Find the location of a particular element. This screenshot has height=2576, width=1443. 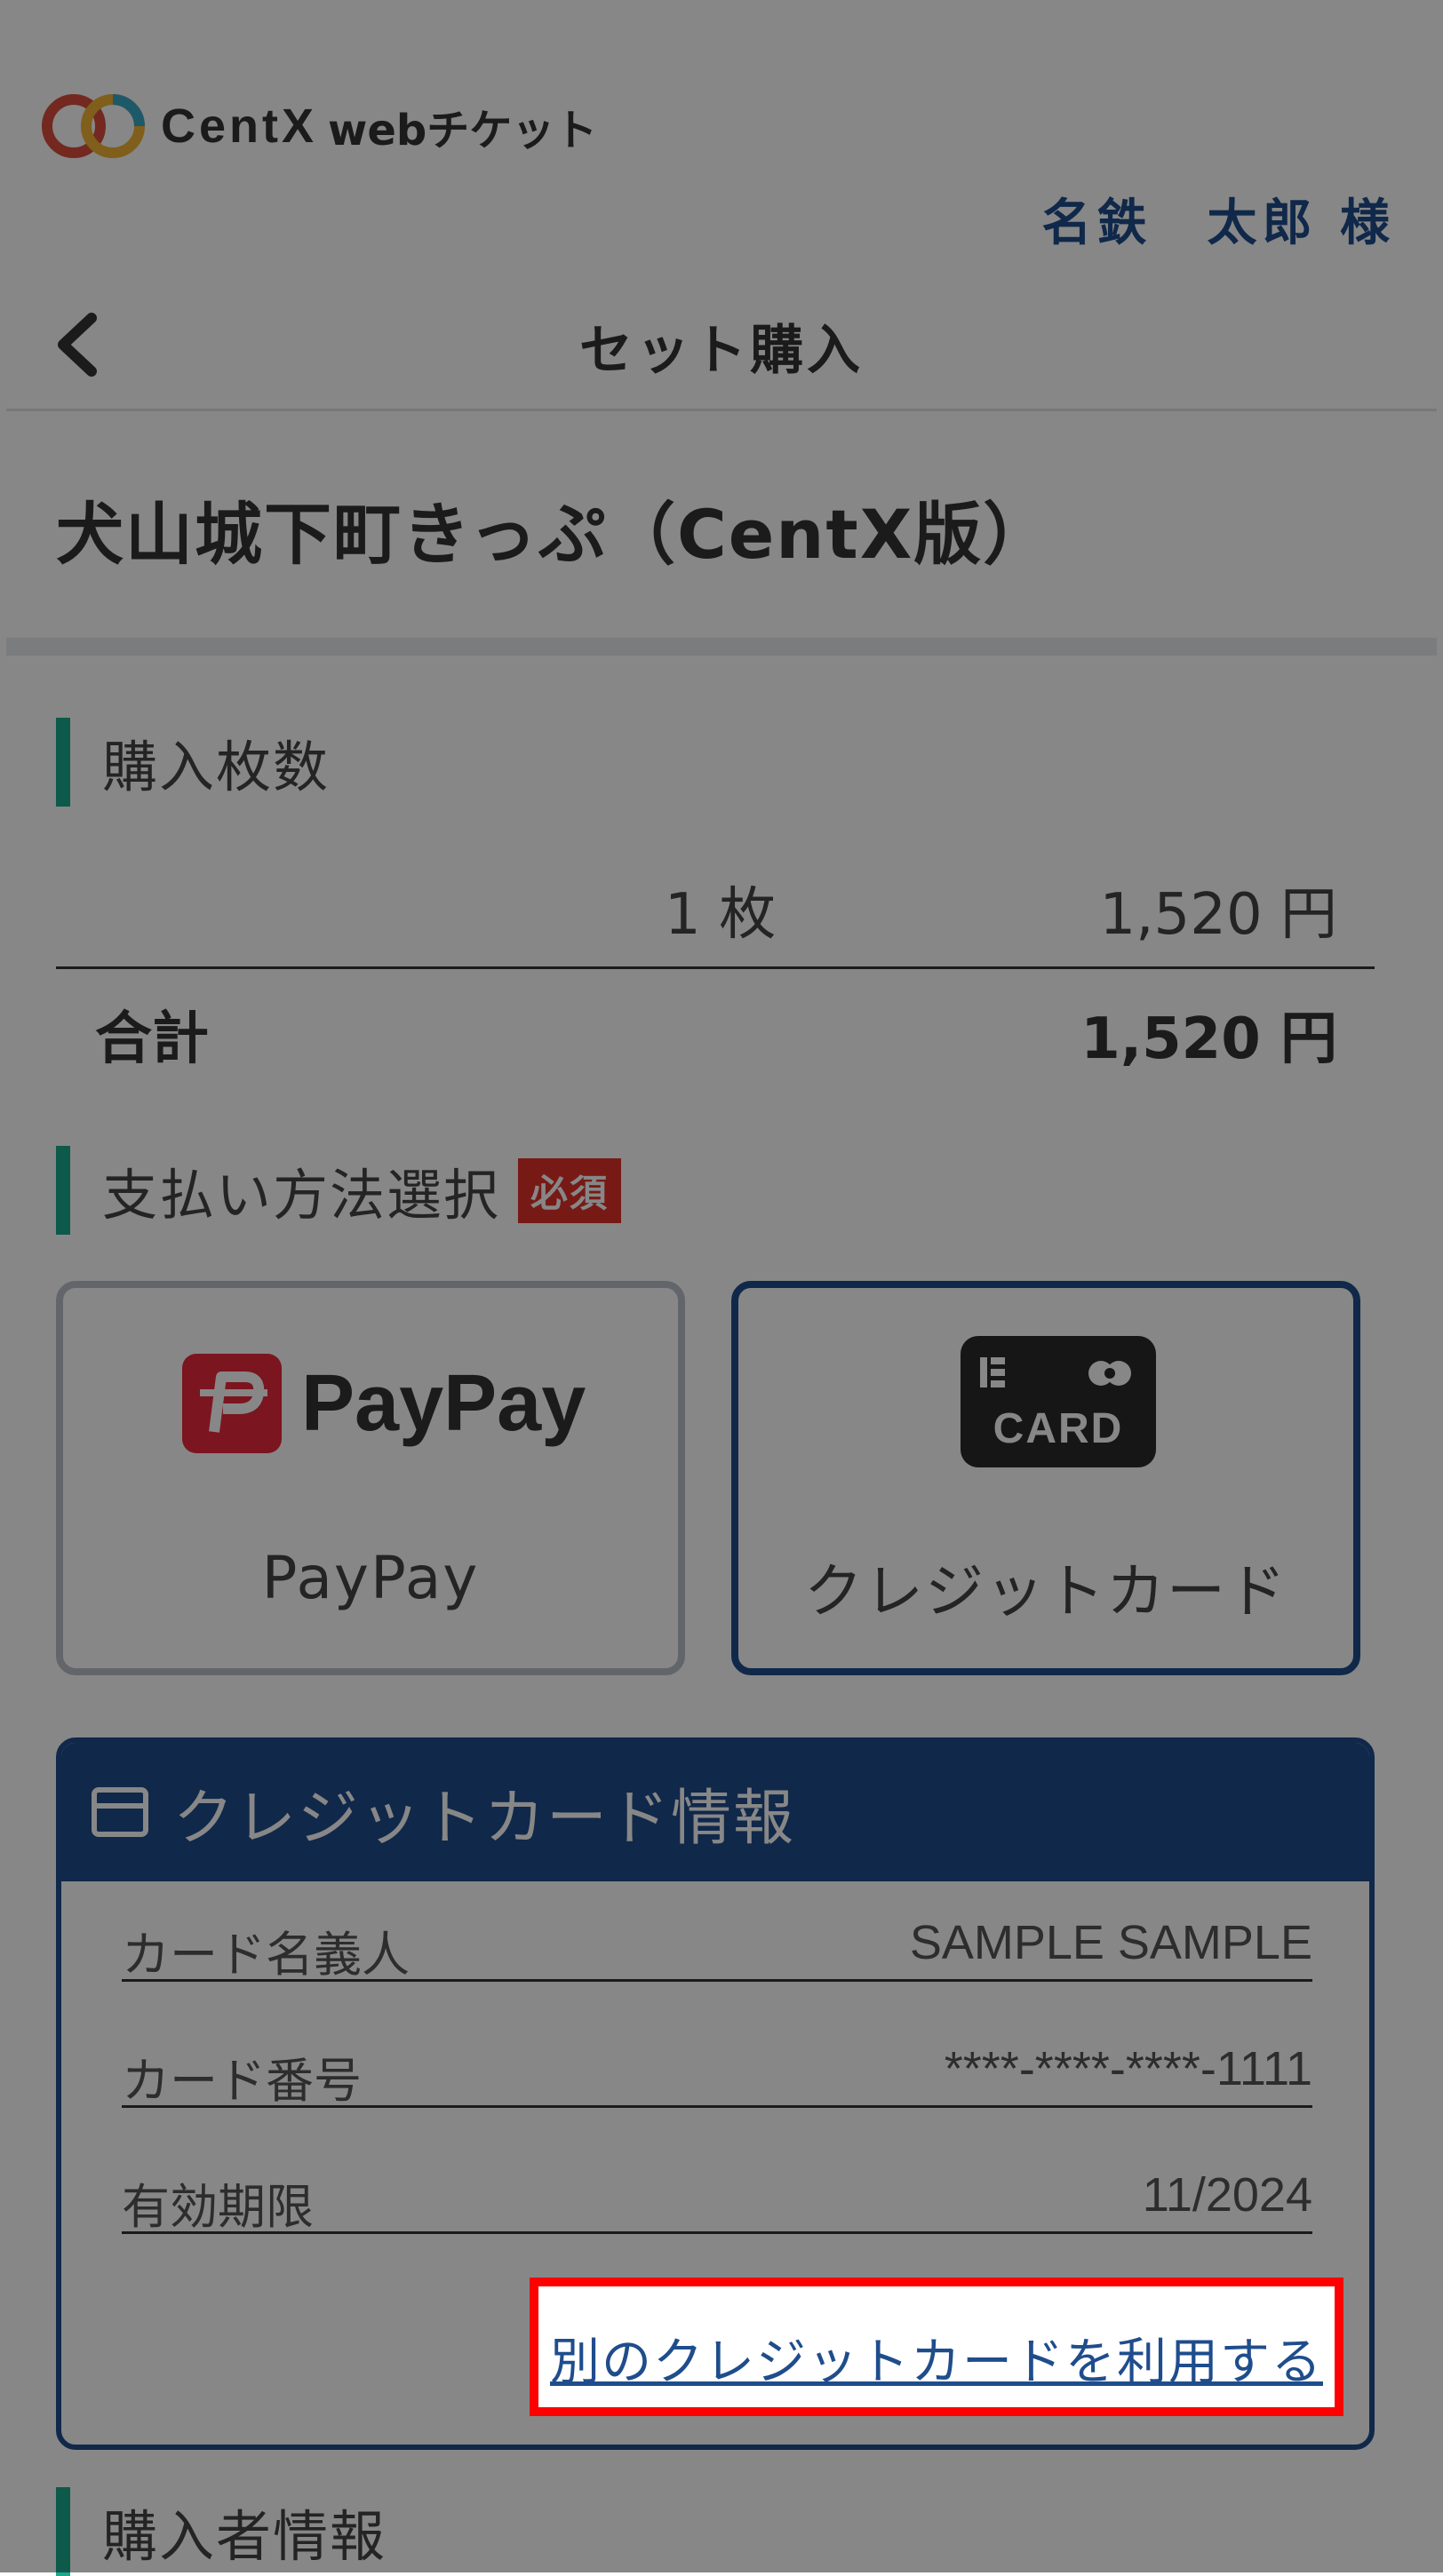

credit-card-icon: CARD is located at coordinates (1058, 1401).